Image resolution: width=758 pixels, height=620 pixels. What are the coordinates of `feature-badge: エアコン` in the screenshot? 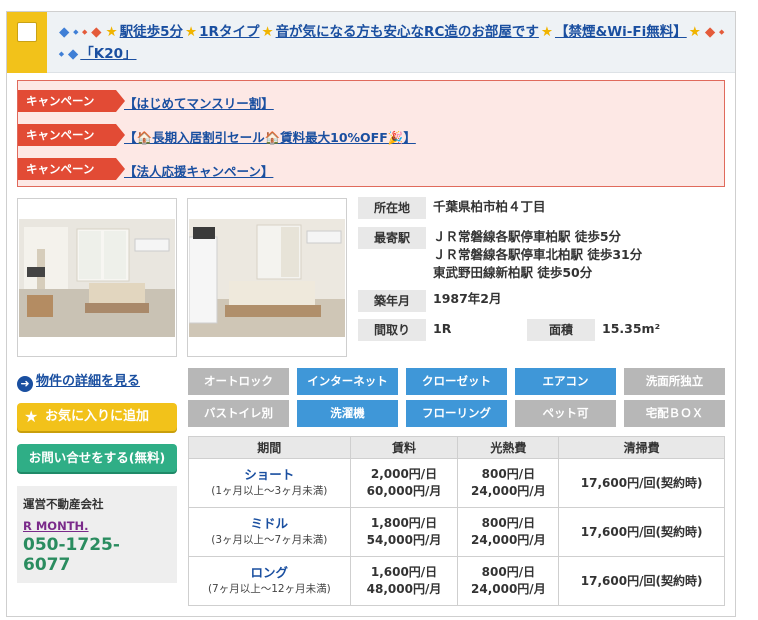 It's located at (565, 381).